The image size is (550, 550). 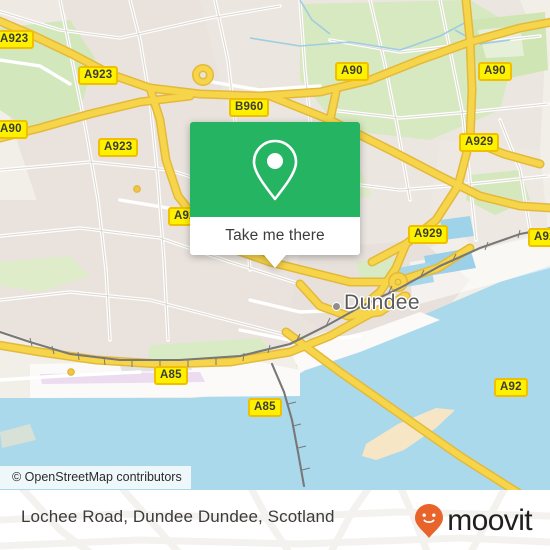 I want to click on take-me-there-button: Take me there, so click(x=275, y=236).